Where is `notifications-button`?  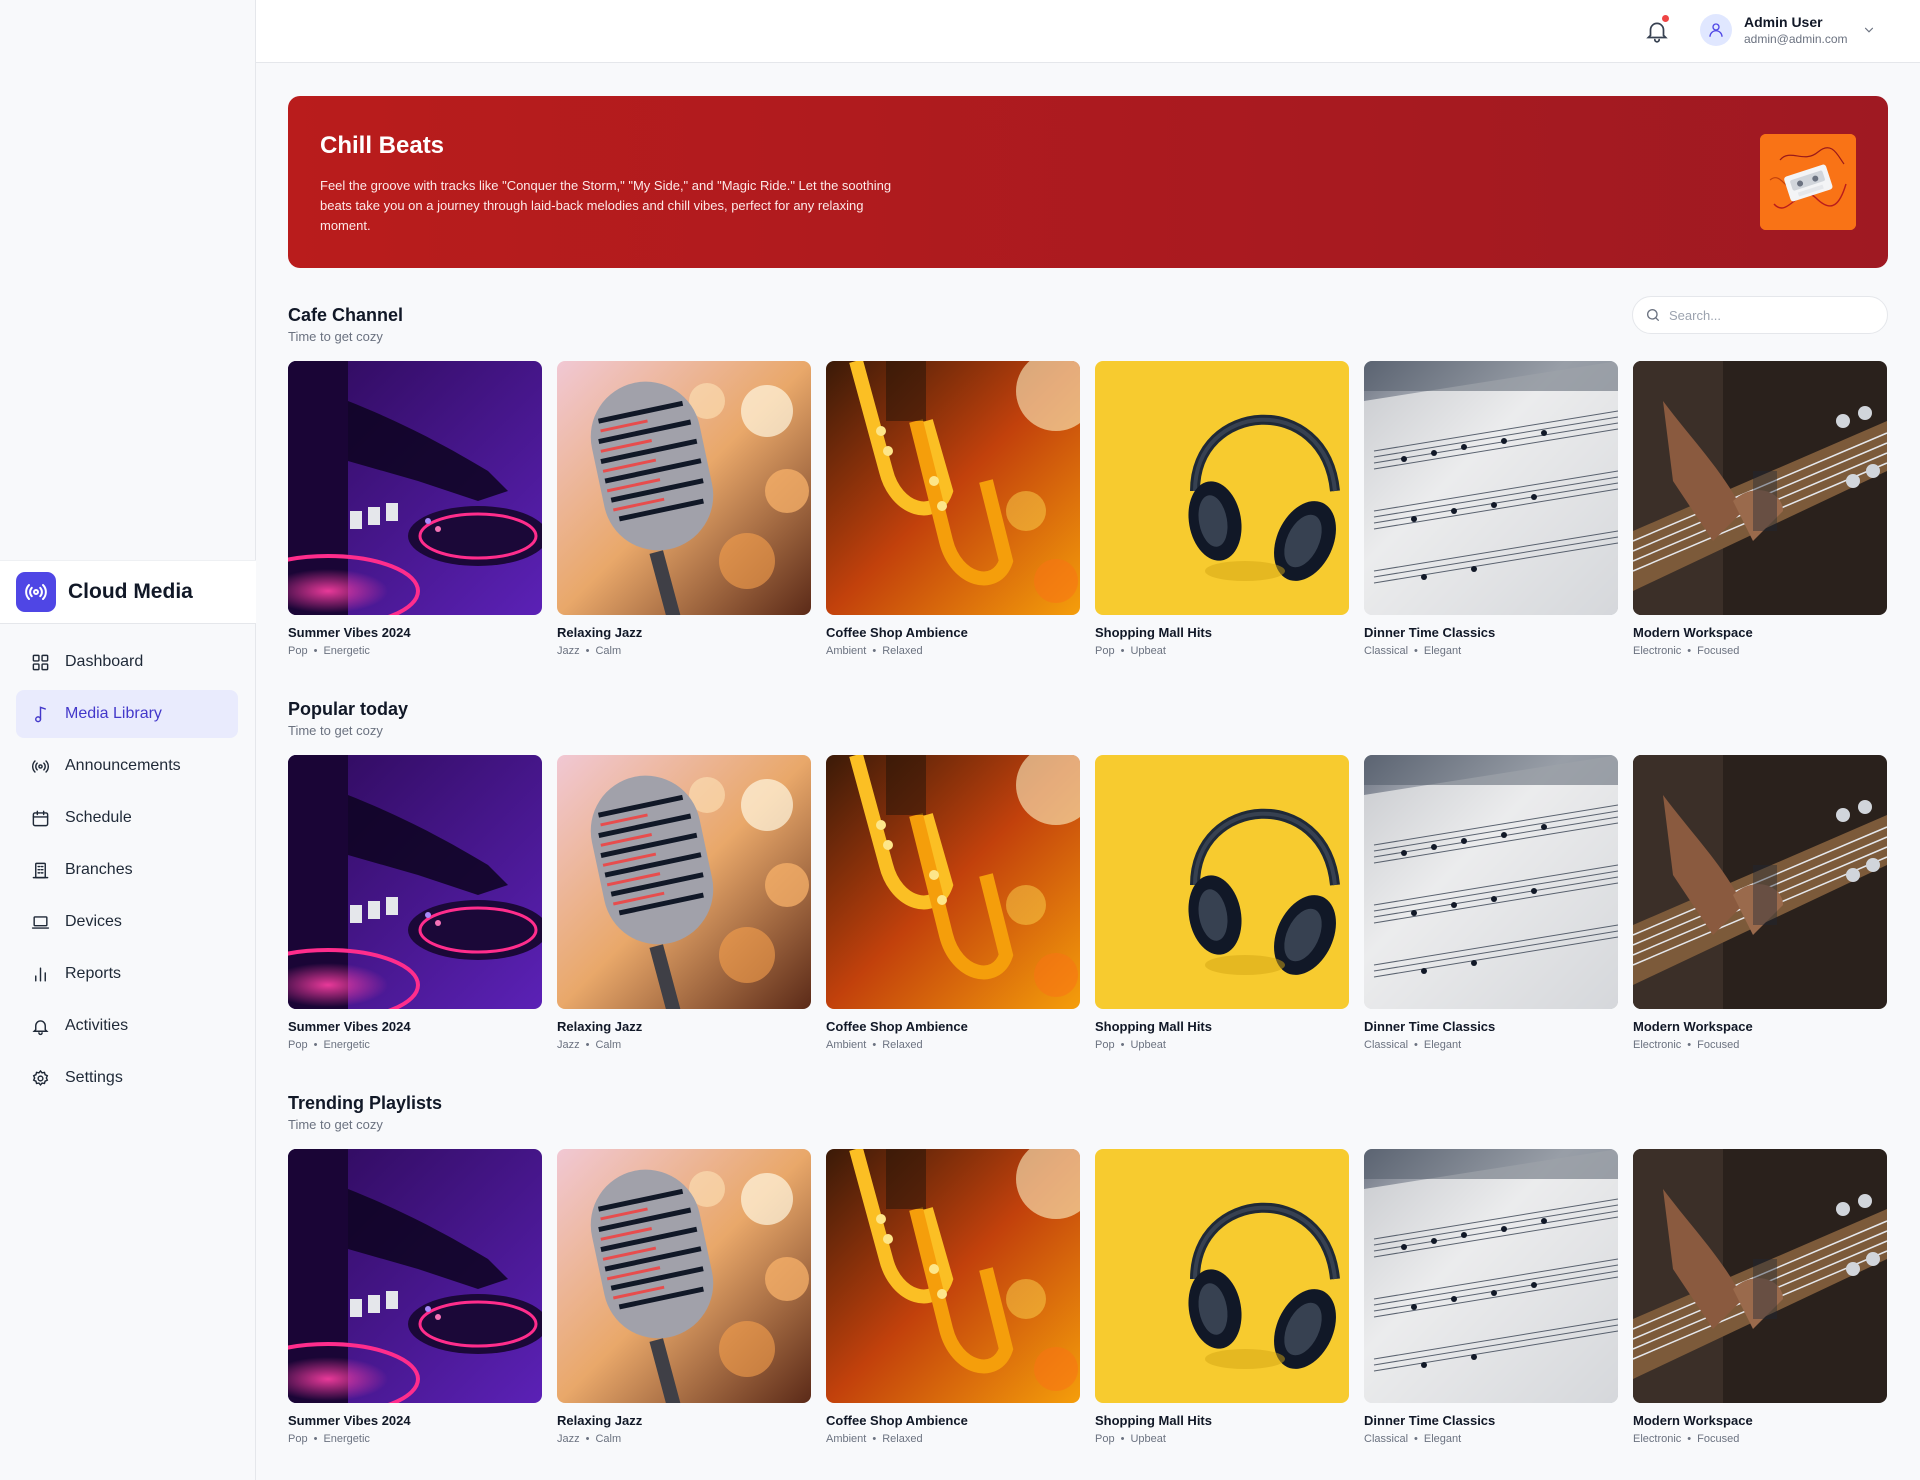
notifications-button is located at coordinates (1657, 29).